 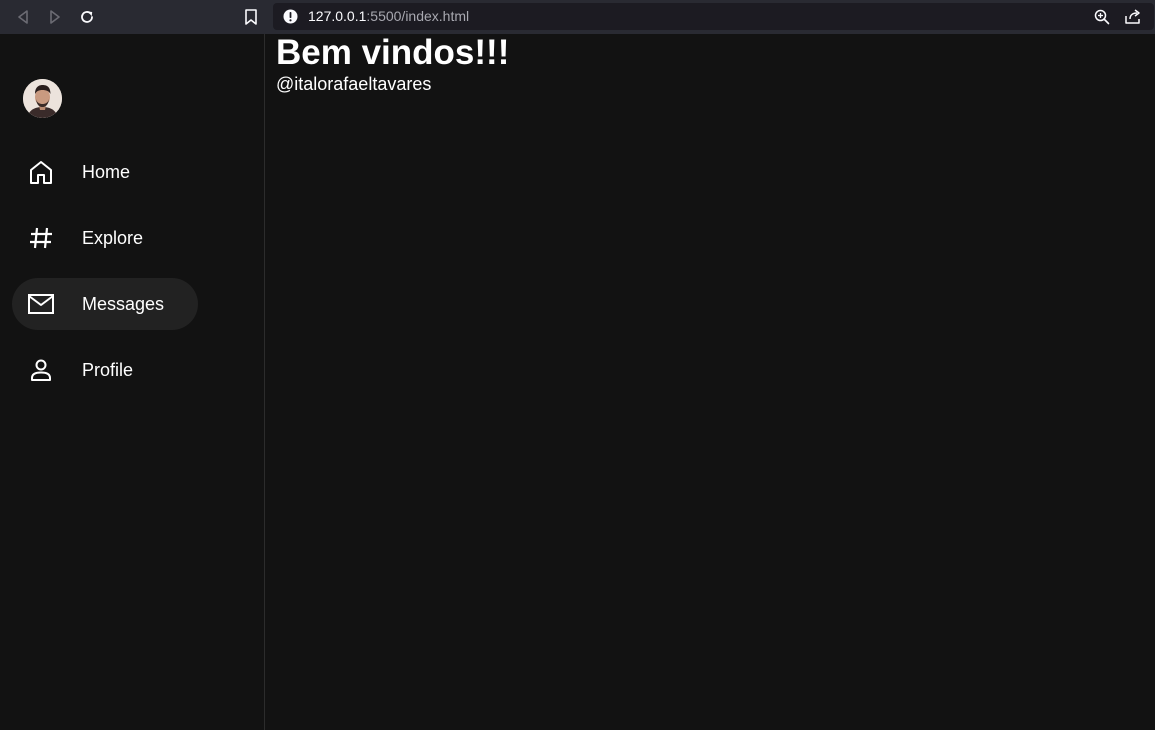 What do you see at coordinates (713, 16) in the screenshot?
I see `address-bar: 127.0.0.1:5500/index.html` at bounding box center [713, 16].